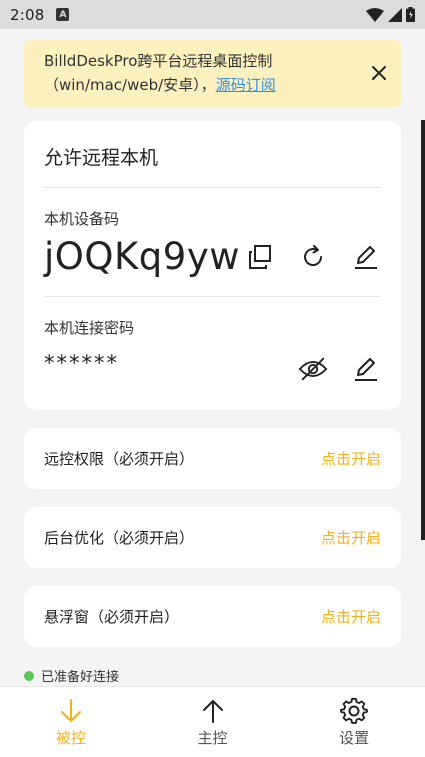 This screenshot has width=425, height=757. I want to click on enable-background-optimization-button: 点击开启, so click(351, 537).